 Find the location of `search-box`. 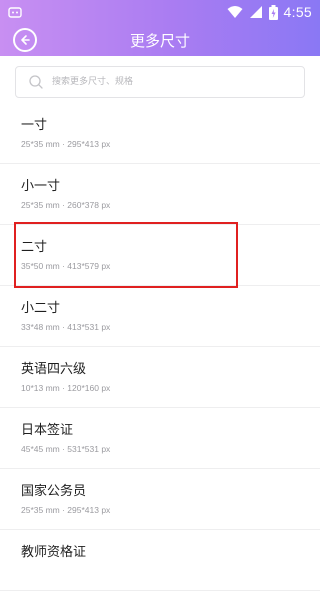

search-box is located at coordinates (160, 82).